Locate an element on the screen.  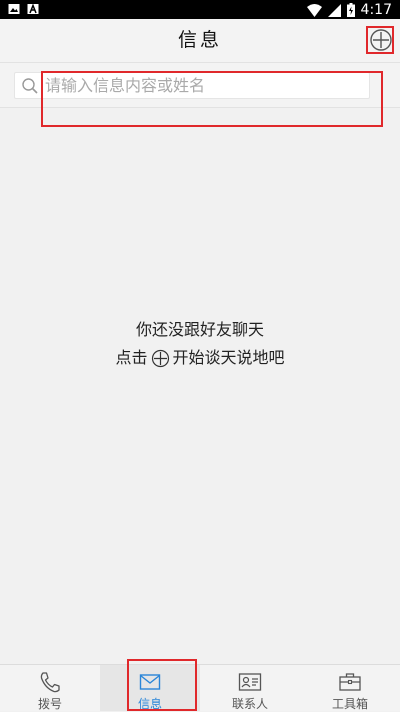
header: 信息 is located at coordinates (200, 40).